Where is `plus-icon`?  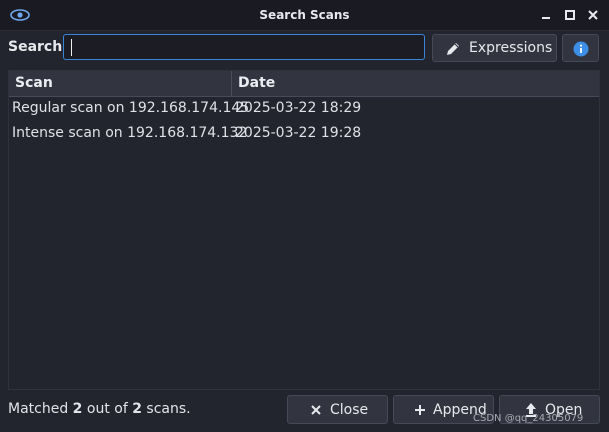
plus-icon is located at coordinates (420, 410).